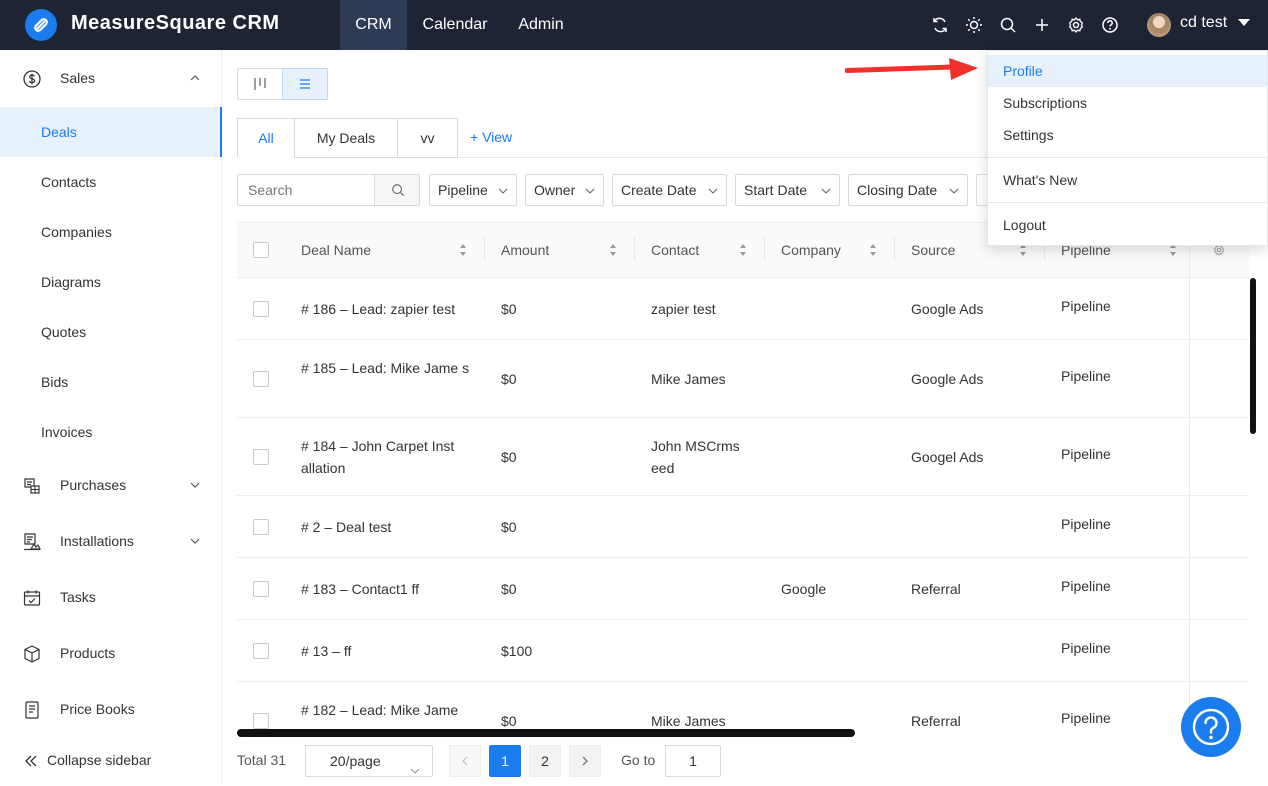 The width and height of the screenshot is (1268, 786). I want to click on add-view-button: + View, so click(491, 137).